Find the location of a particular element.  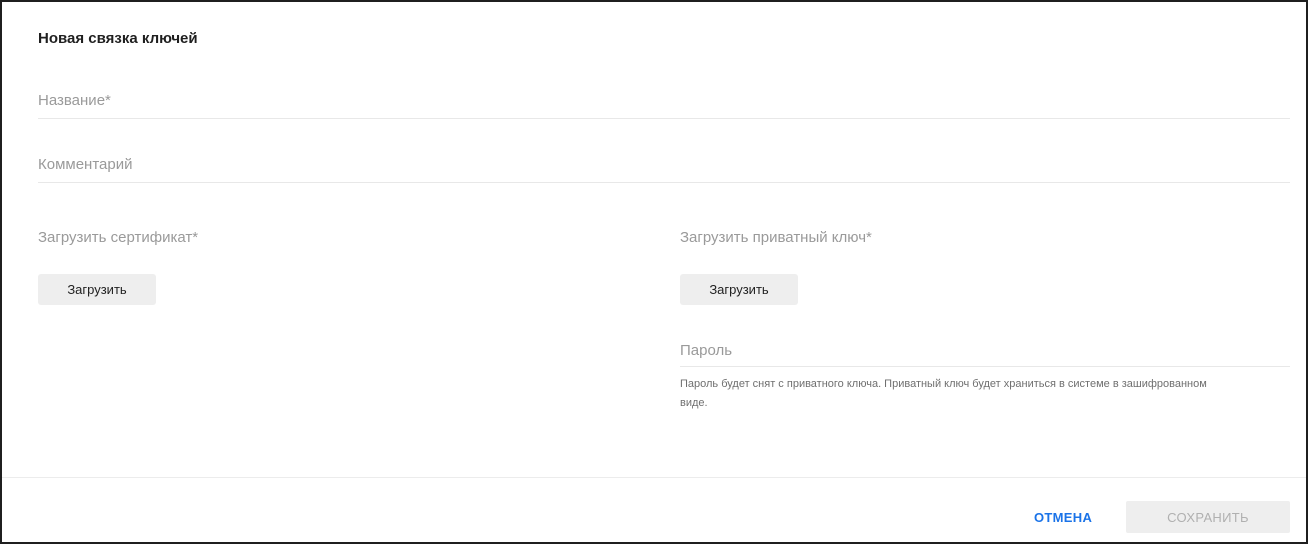

name-input is located at coordinates (664, 100).